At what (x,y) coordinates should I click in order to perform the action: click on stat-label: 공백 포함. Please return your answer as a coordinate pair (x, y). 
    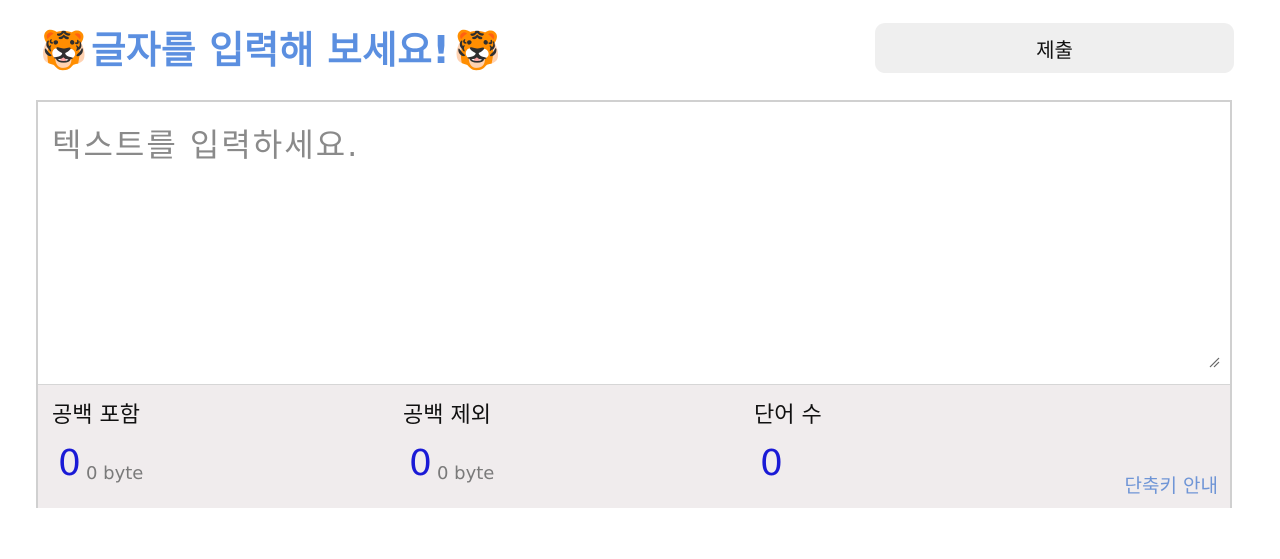
    Looking at the image, I should click on (96, 415).